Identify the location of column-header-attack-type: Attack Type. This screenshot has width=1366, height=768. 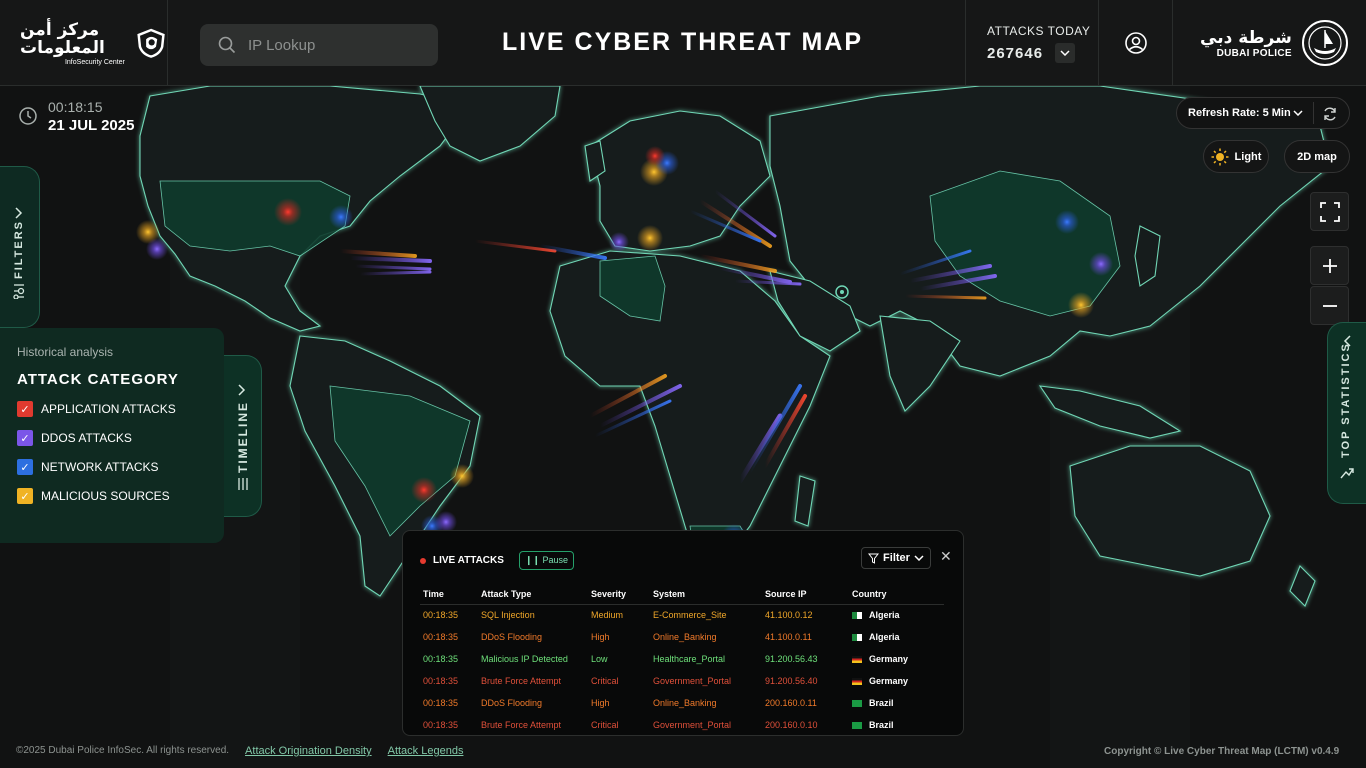
(533, 594).